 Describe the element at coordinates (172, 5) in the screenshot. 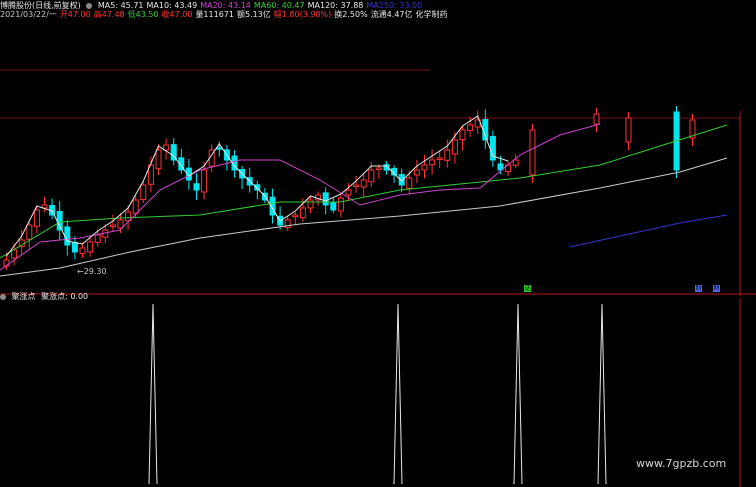

I see `ma-label-1: MA10: 43.49` at that location.